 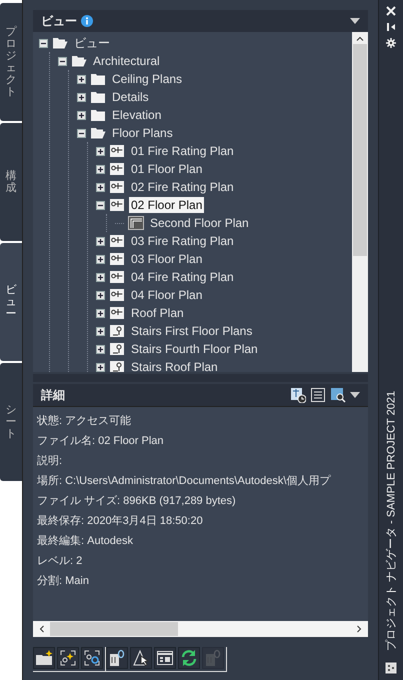 I want to click on tree-item: 03 Fire Rating Plan, so click(x=182, y=241).